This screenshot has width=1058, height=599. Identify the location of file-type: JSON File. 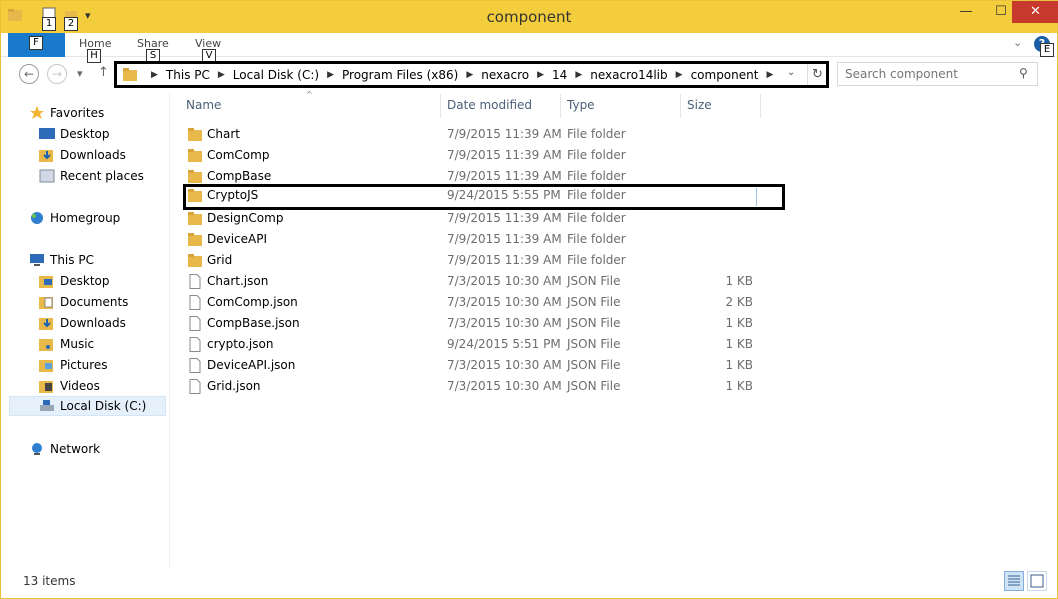
(594, 365).